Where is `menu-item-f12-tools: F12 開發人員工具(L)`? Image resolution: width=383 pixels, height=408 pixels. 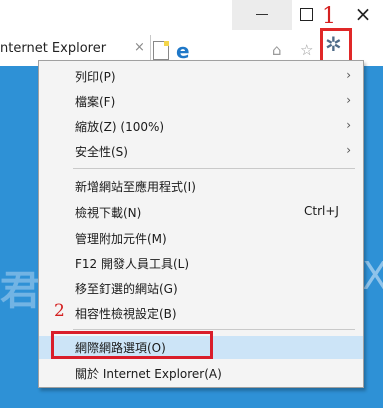
menu-item-f12-tools: F12 開發人員工具(L) is located at coordinates (201, 263).